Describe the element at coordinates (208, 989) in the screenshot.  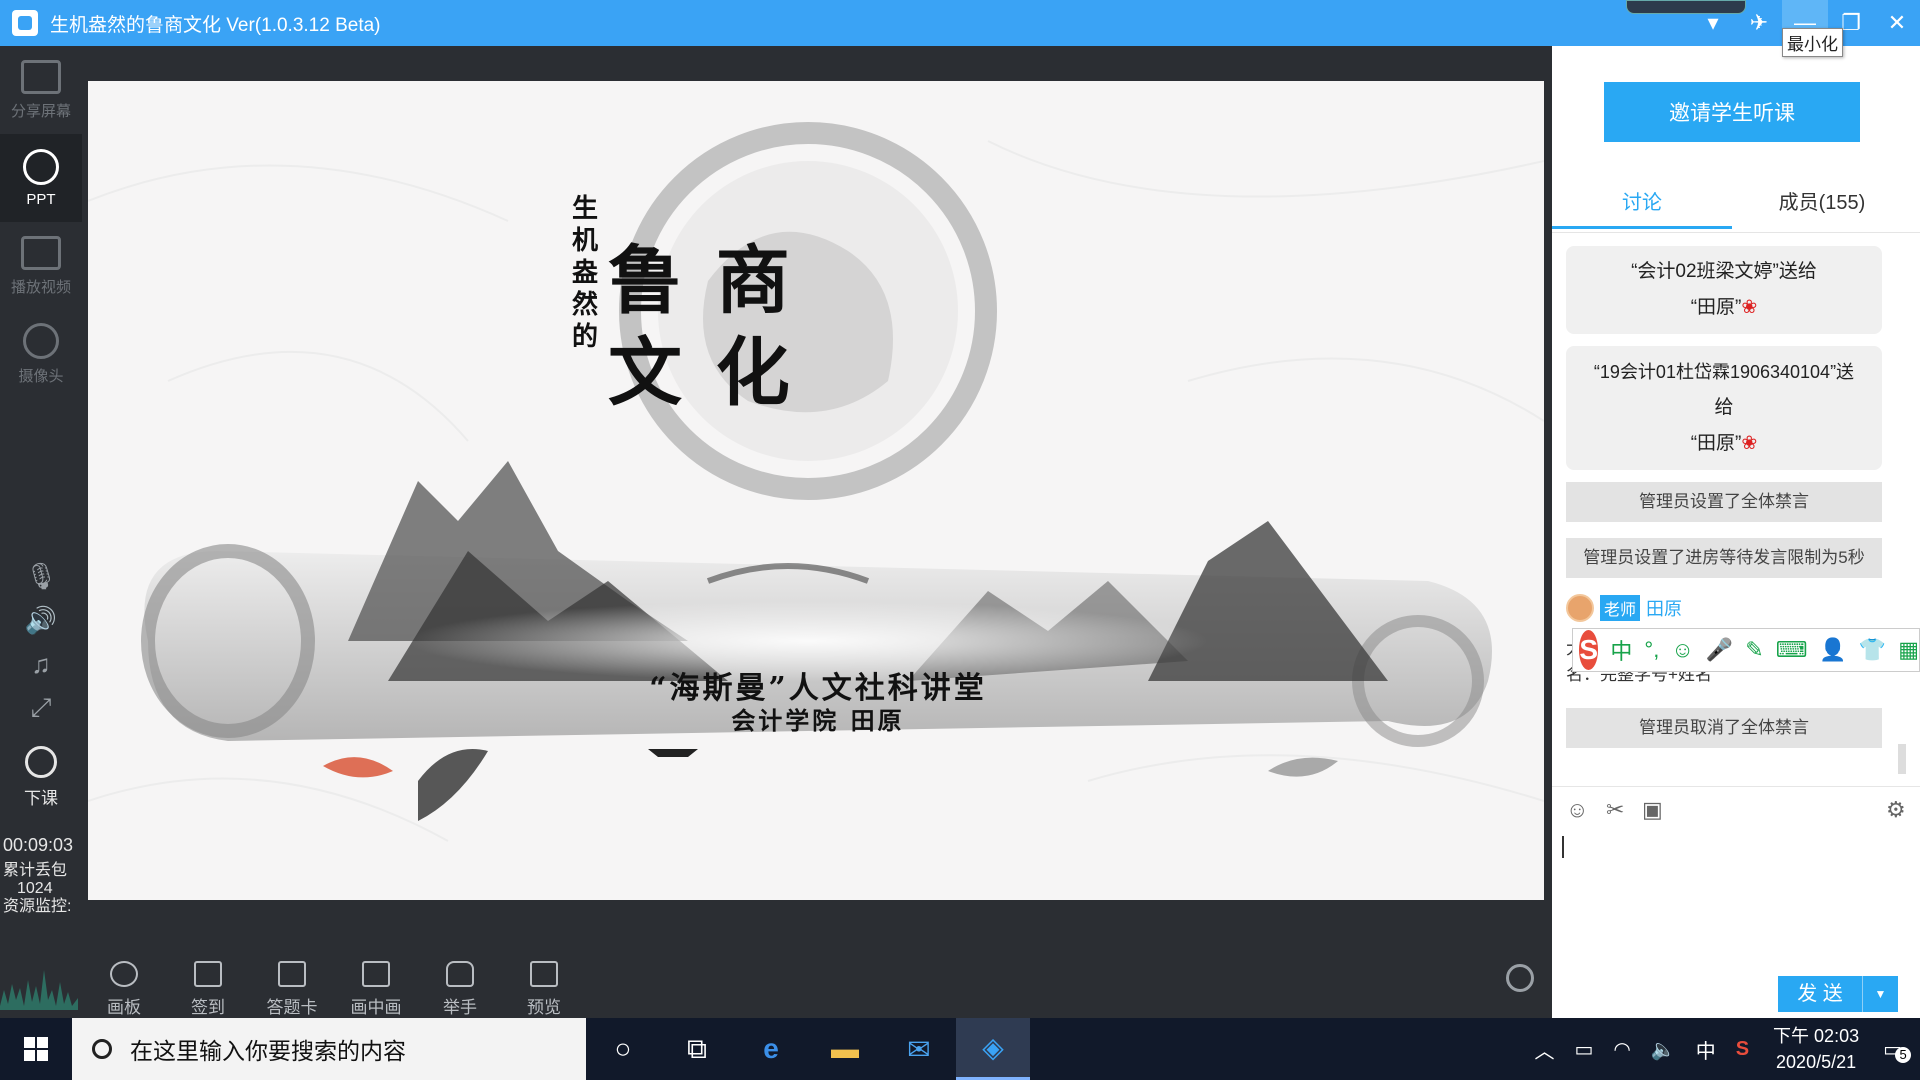
I see `check-in-button: 签到` at that location.